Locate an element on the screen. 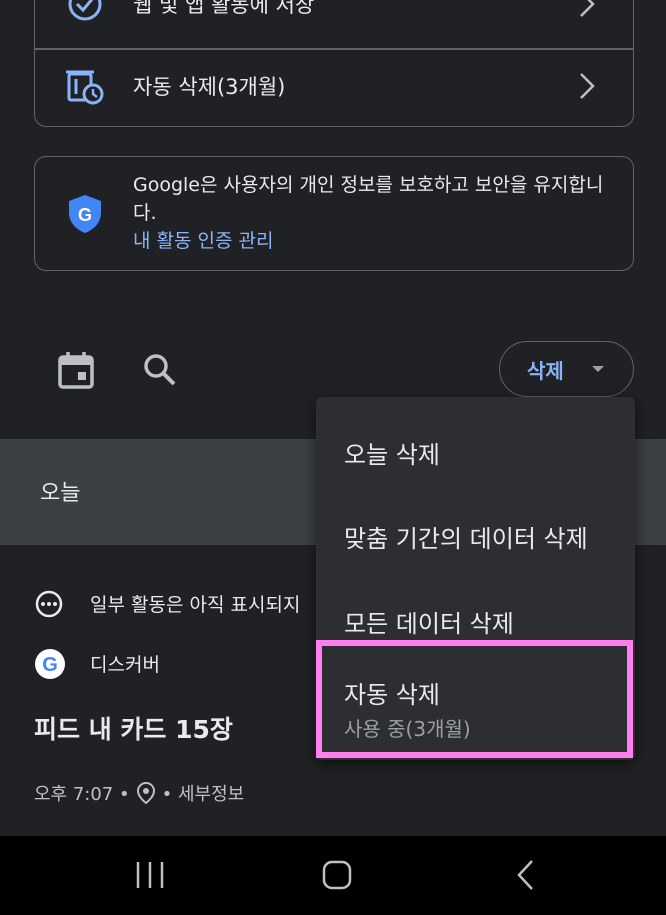  back-icon is located at coordinates (525, 875).